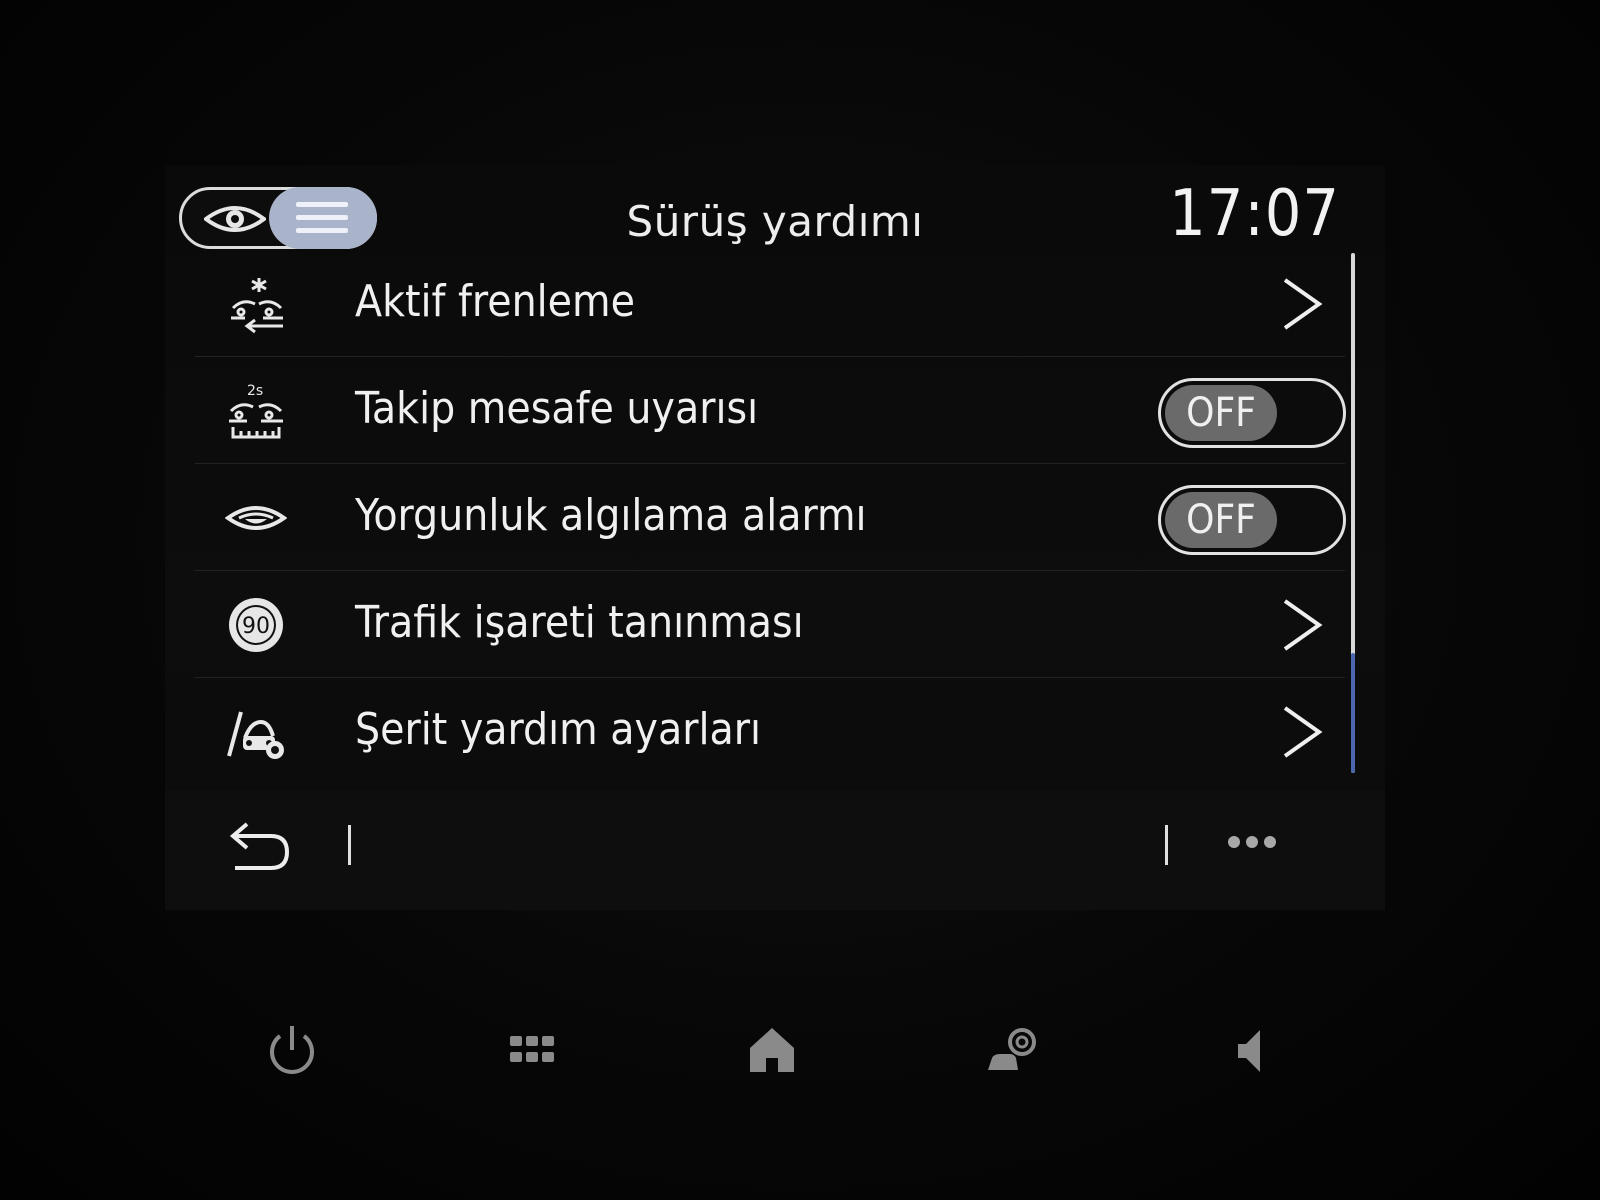 This screenshot has height=1200, width=1600. What do you see at coordinates (532, 1050) in the screenshot?
I see `apps-grid-icon` at bounding box center [532, 1050].